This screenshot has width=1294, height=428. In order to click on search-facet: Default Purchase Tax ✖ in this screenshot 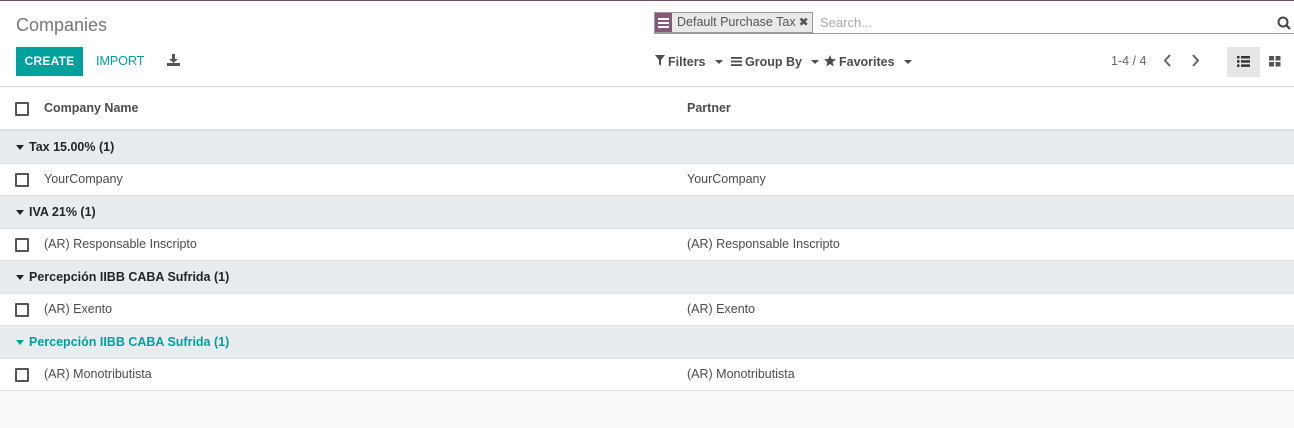, I will do `click(733, 22)`.